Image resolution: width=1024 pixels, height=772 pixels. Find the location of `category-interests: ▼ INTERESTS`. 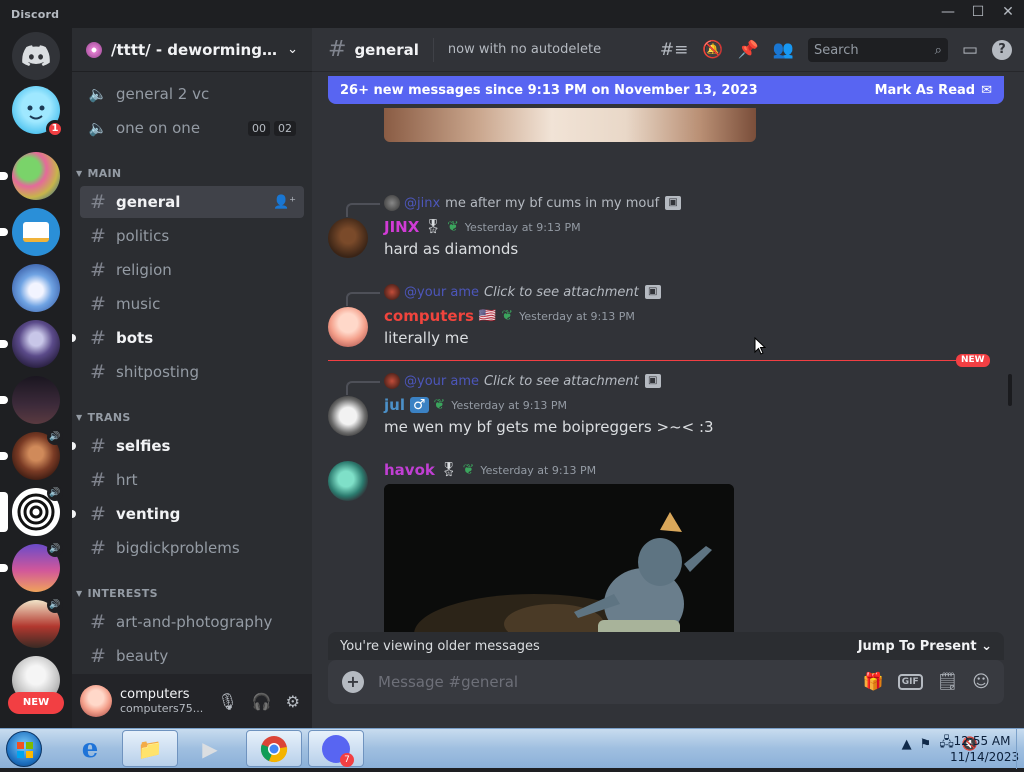

category-interests: ▼ INTERESTS is located at coordinates (117, 593).